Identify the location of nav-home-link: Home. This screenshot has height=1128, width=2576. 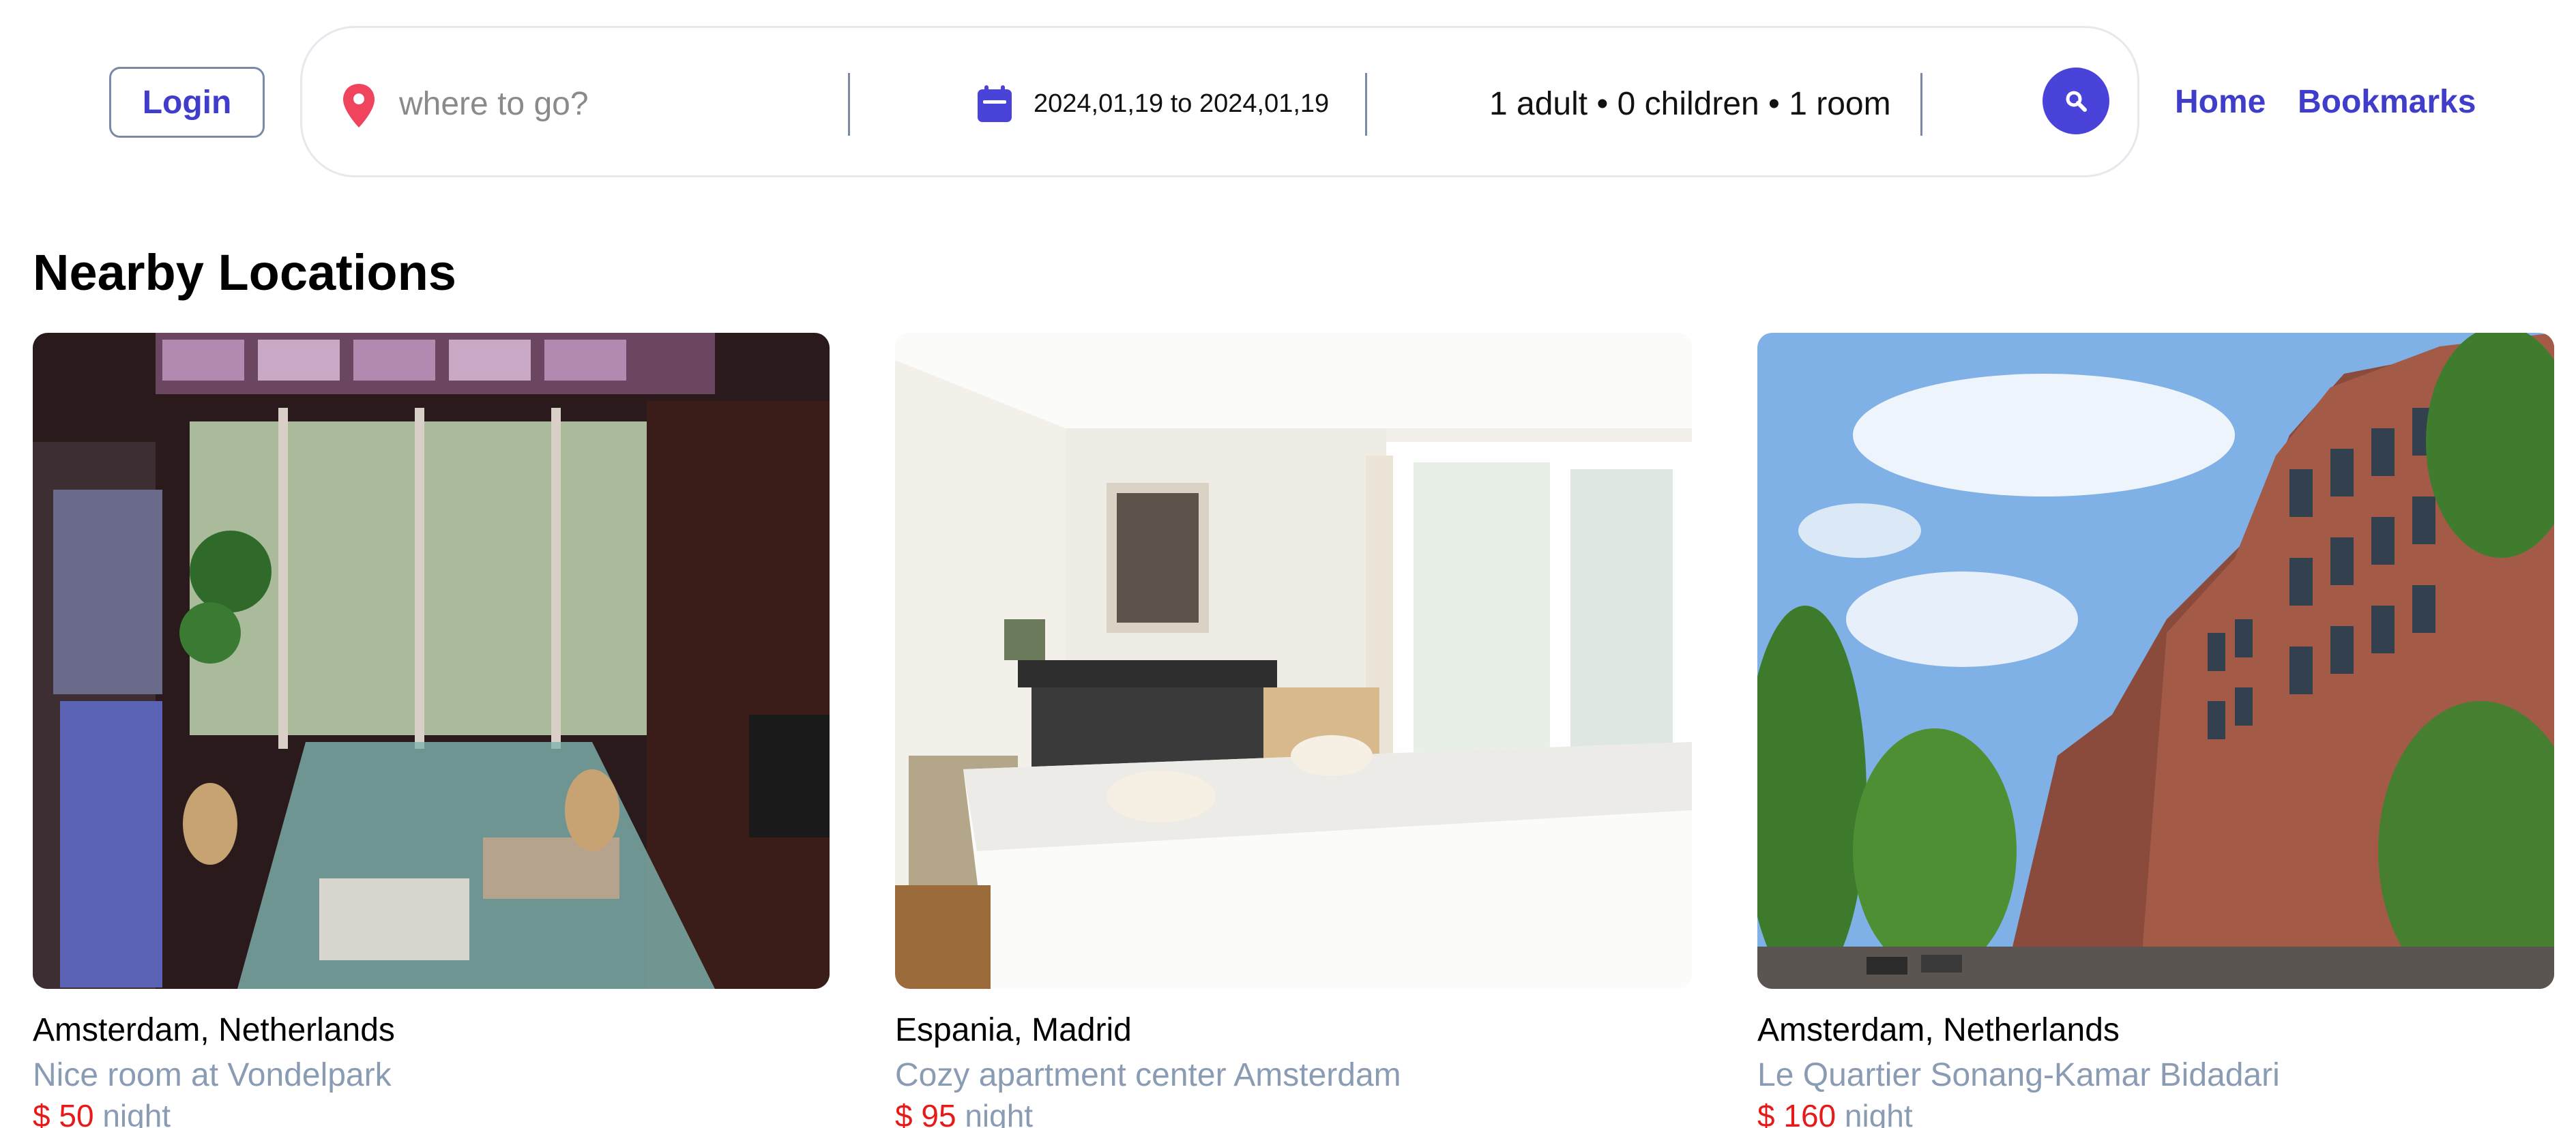
(2220, 103).